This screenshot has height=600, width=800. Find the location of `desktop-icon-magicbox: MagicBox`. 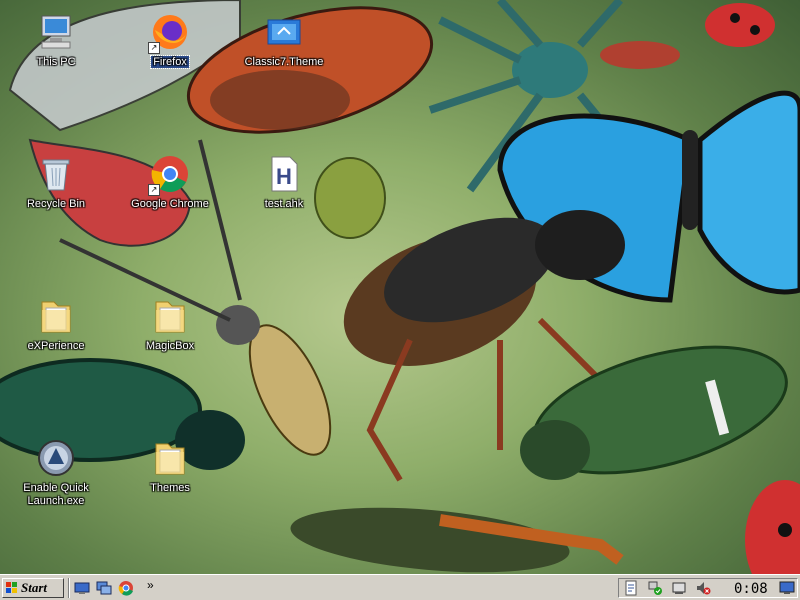

desktop-icon-magicbox: MagicBox is located at coordinates (170, 328).